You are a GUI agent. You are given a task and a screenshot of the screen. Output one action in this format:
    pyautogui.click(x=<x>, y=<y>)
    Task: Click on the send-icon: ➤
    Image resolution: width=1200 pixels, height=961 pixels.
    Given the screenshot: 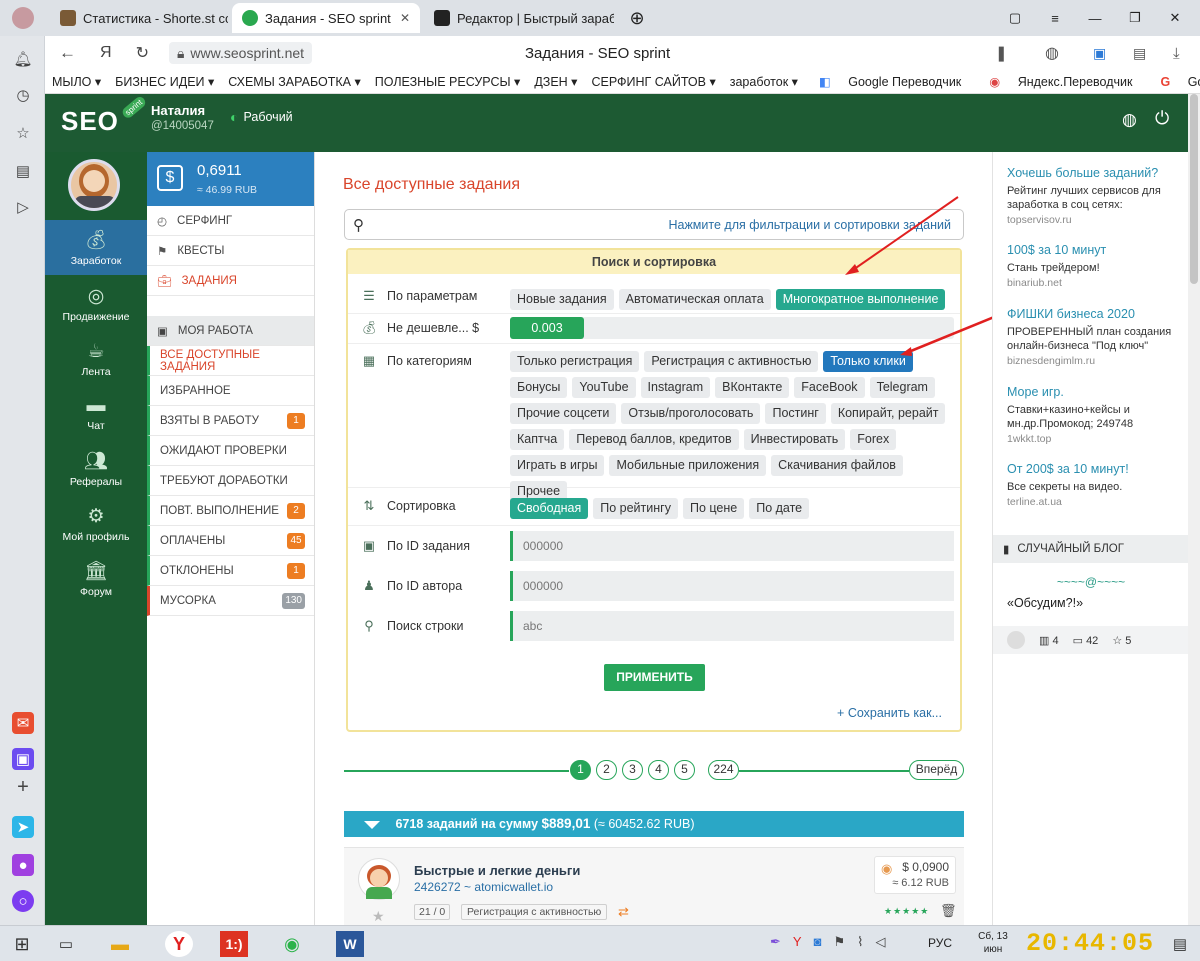 What is the action you would take?
    pyautogui.click(x=23, y=827)
    